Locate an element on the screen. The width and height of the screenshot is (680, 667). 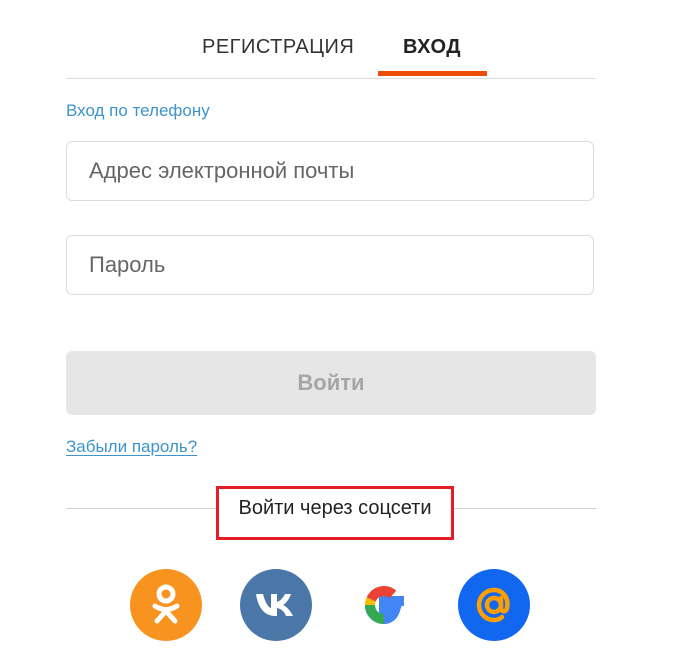
phone-login-link: Вход по телефону is located at coordinates (138, 111).